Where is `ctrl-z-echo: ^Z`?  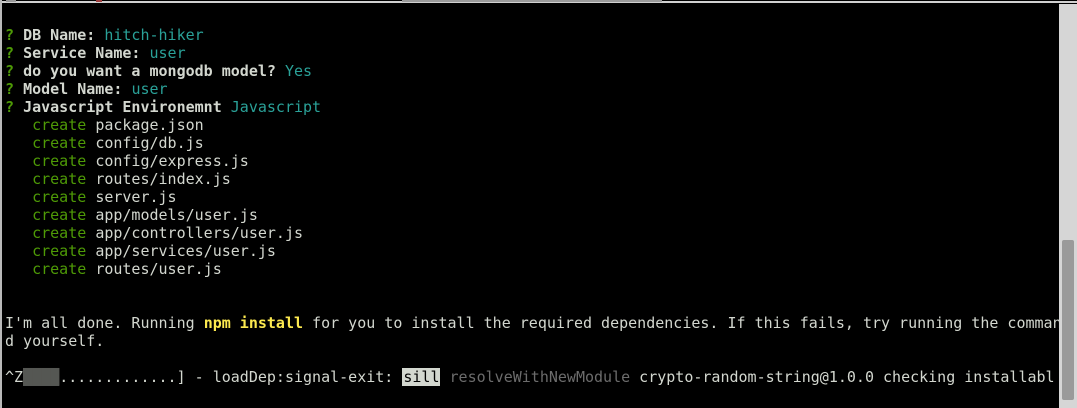 ctrl-z-echo: ^Z is located at coordinates (14, 377).